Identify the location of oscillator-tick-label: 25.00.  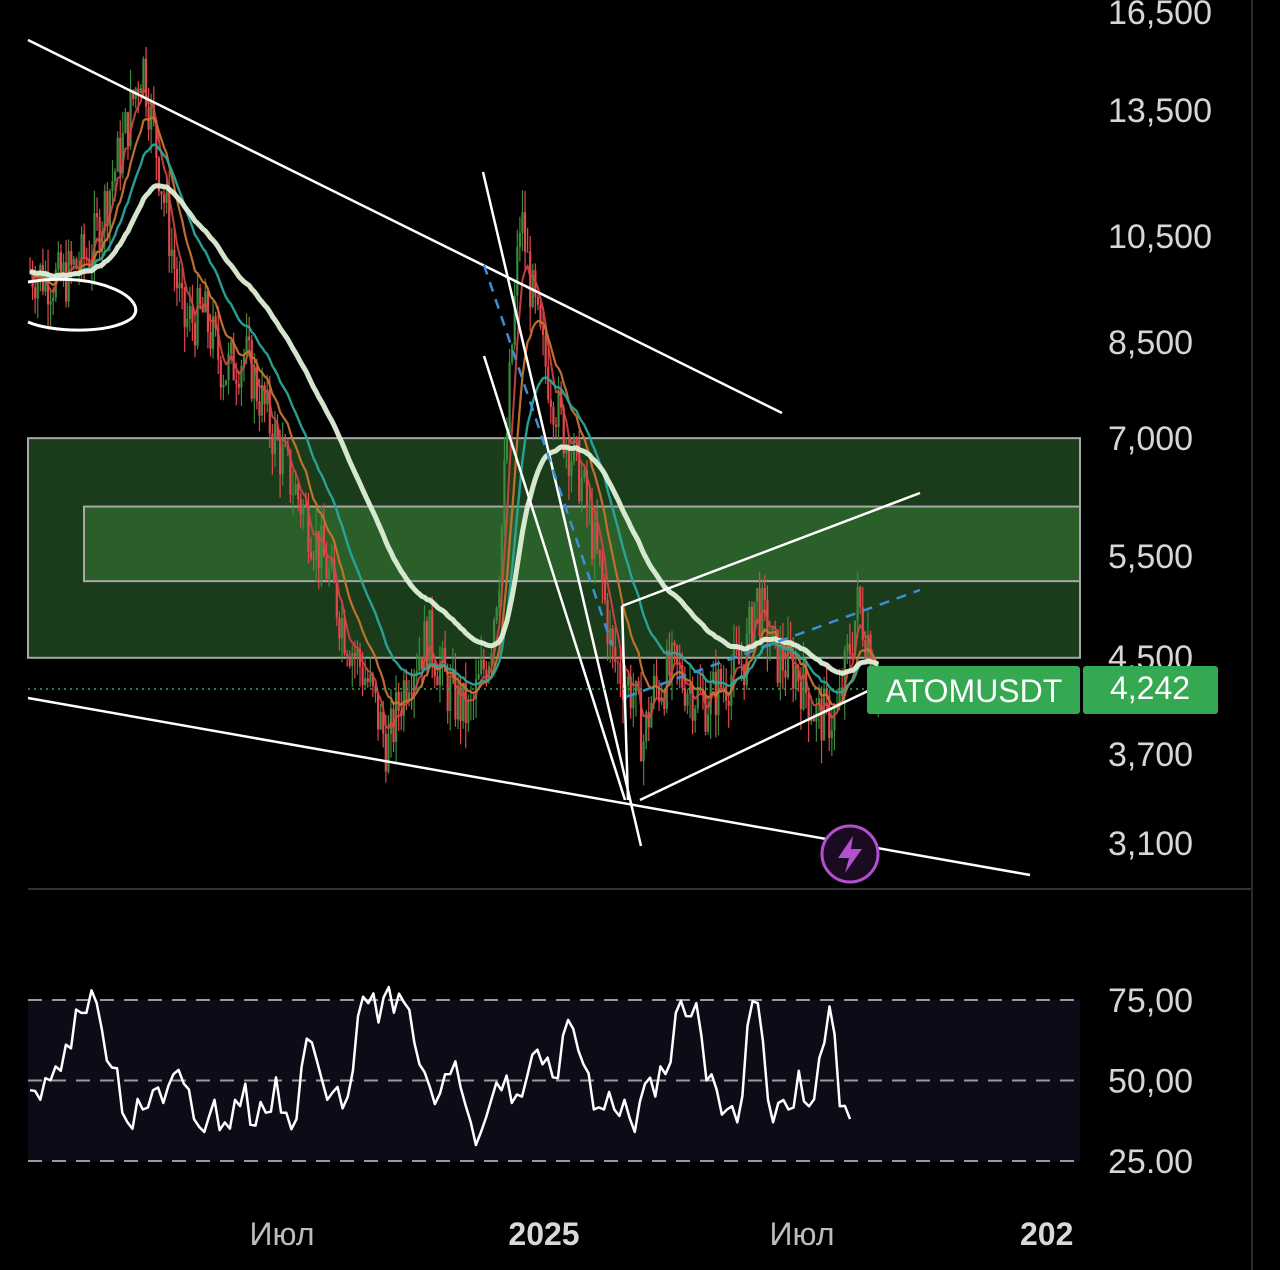
(1150, 1162).